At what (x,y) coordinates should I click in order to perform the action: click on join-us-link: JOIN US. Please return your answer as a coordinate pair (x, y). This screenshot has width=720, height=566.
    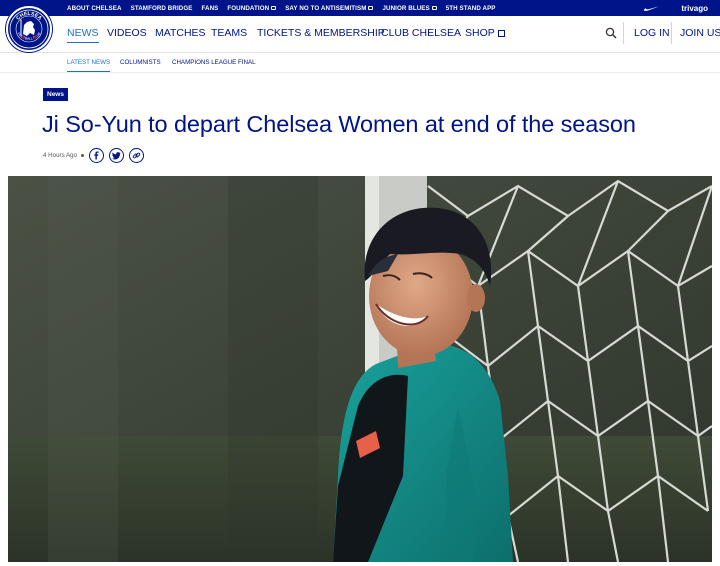
    Looking at the image, I should click on (700, 33).